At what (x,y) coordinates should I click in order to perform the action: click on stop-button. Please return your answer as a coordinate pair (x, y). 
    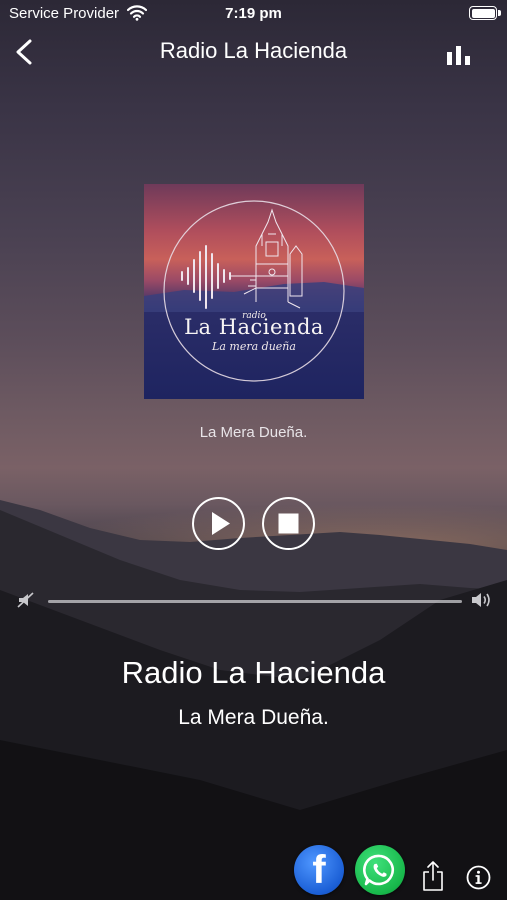
    Looking at the image, I should click on (288, 523).